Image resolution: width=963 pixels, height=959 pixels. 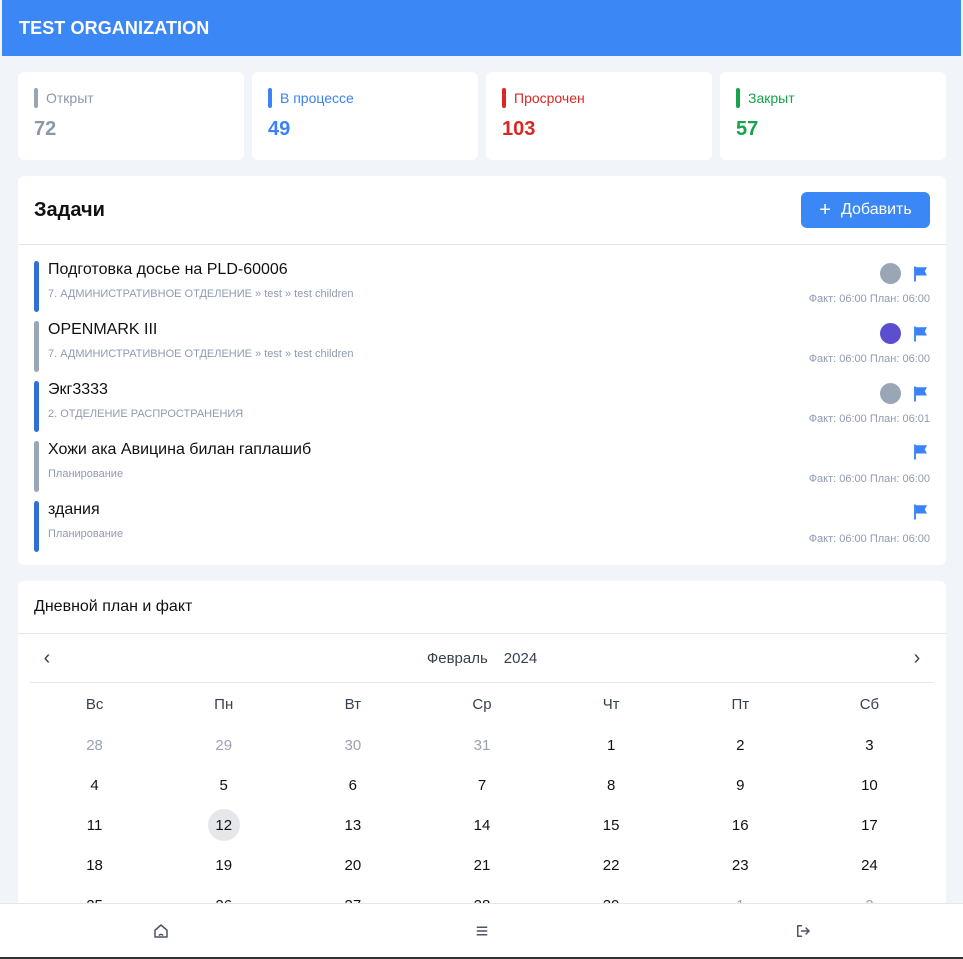 What do you see at coordinates (519, 129) in the screenshot?
I see `stat-value: 103` at bounding box center [519, 129].